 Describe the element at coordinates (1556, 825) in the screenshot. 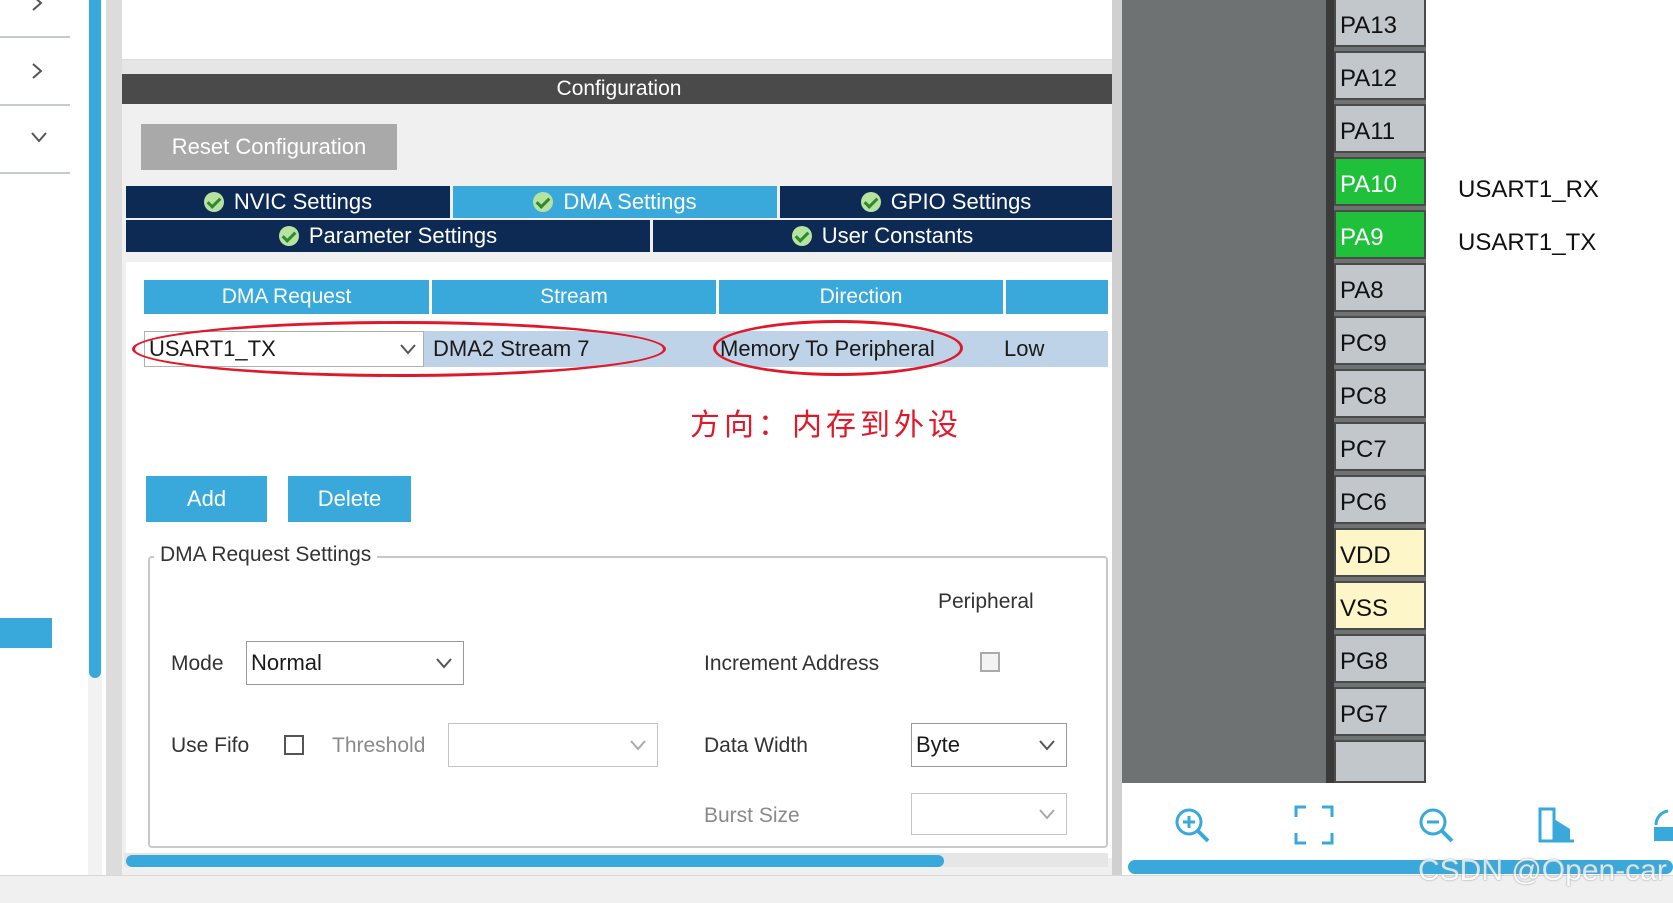

I see `export-icon` at that location.